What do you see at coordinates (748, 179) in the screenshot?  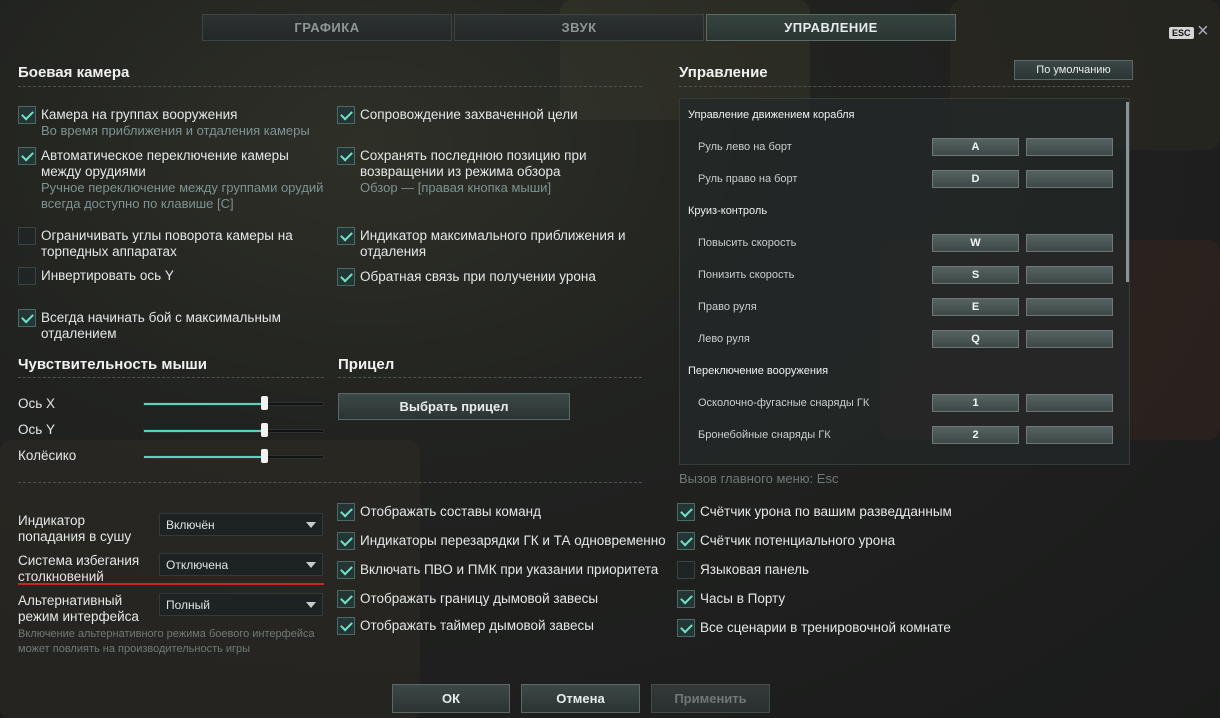 I see `keybind-label: Руль право на борт` at bounding box center [748, 179].